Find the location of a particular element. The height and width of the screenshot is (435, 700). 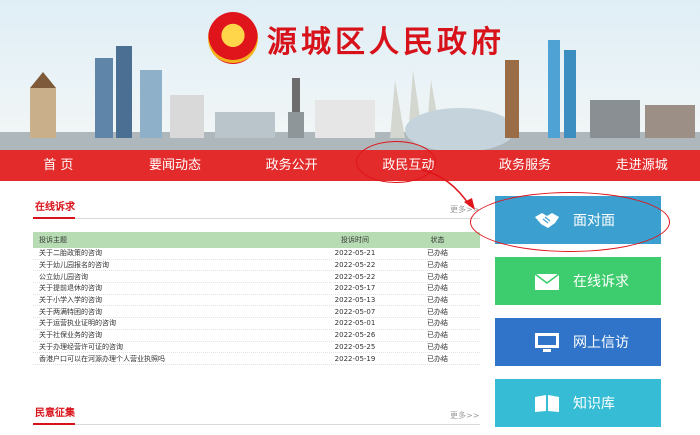

table-row: 关于提前退休的咨询 2022-05-17 已办结 is located at coordinates (256, 289).